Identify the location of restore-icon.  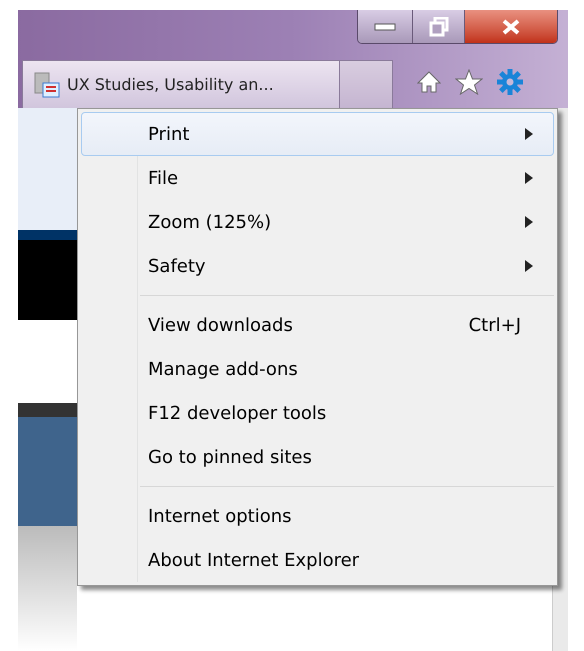
(438, 26).